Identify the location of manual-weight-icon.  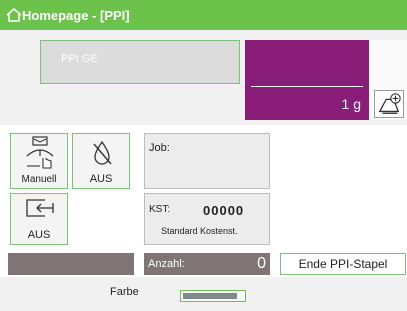
(40, 152).